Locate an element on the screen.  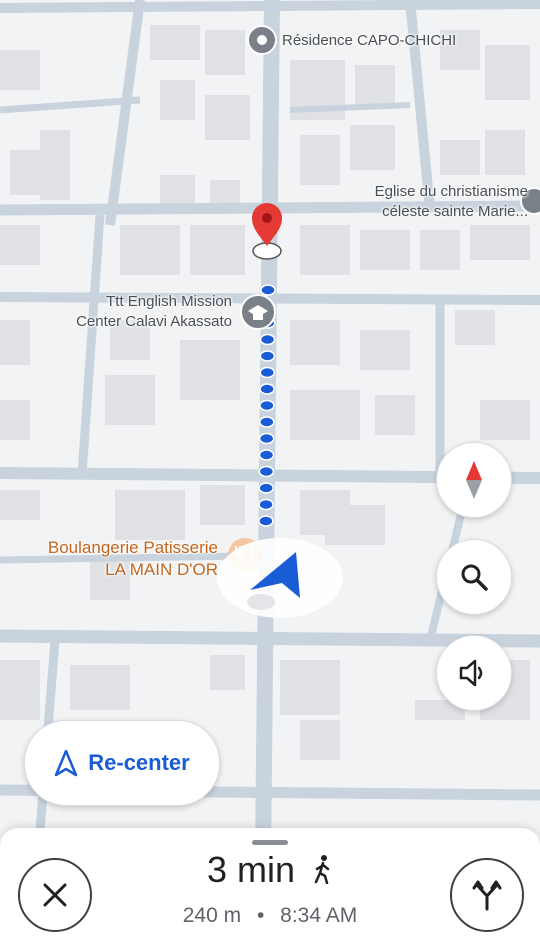
poi-label-ttt-line2: Center Calavi Akassato is located at coordinates (154, 321).